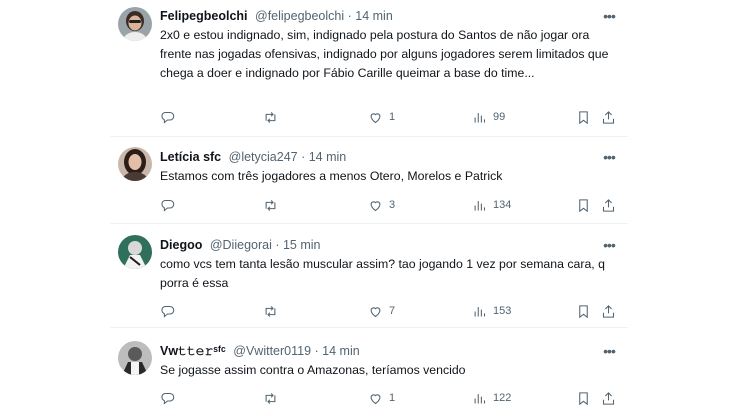  Describe the element at coordinates (394, 16) in the screenshot. I see `tweet-header: Felipegbeolchi @felipegbeolchi · 14 min` at that location.